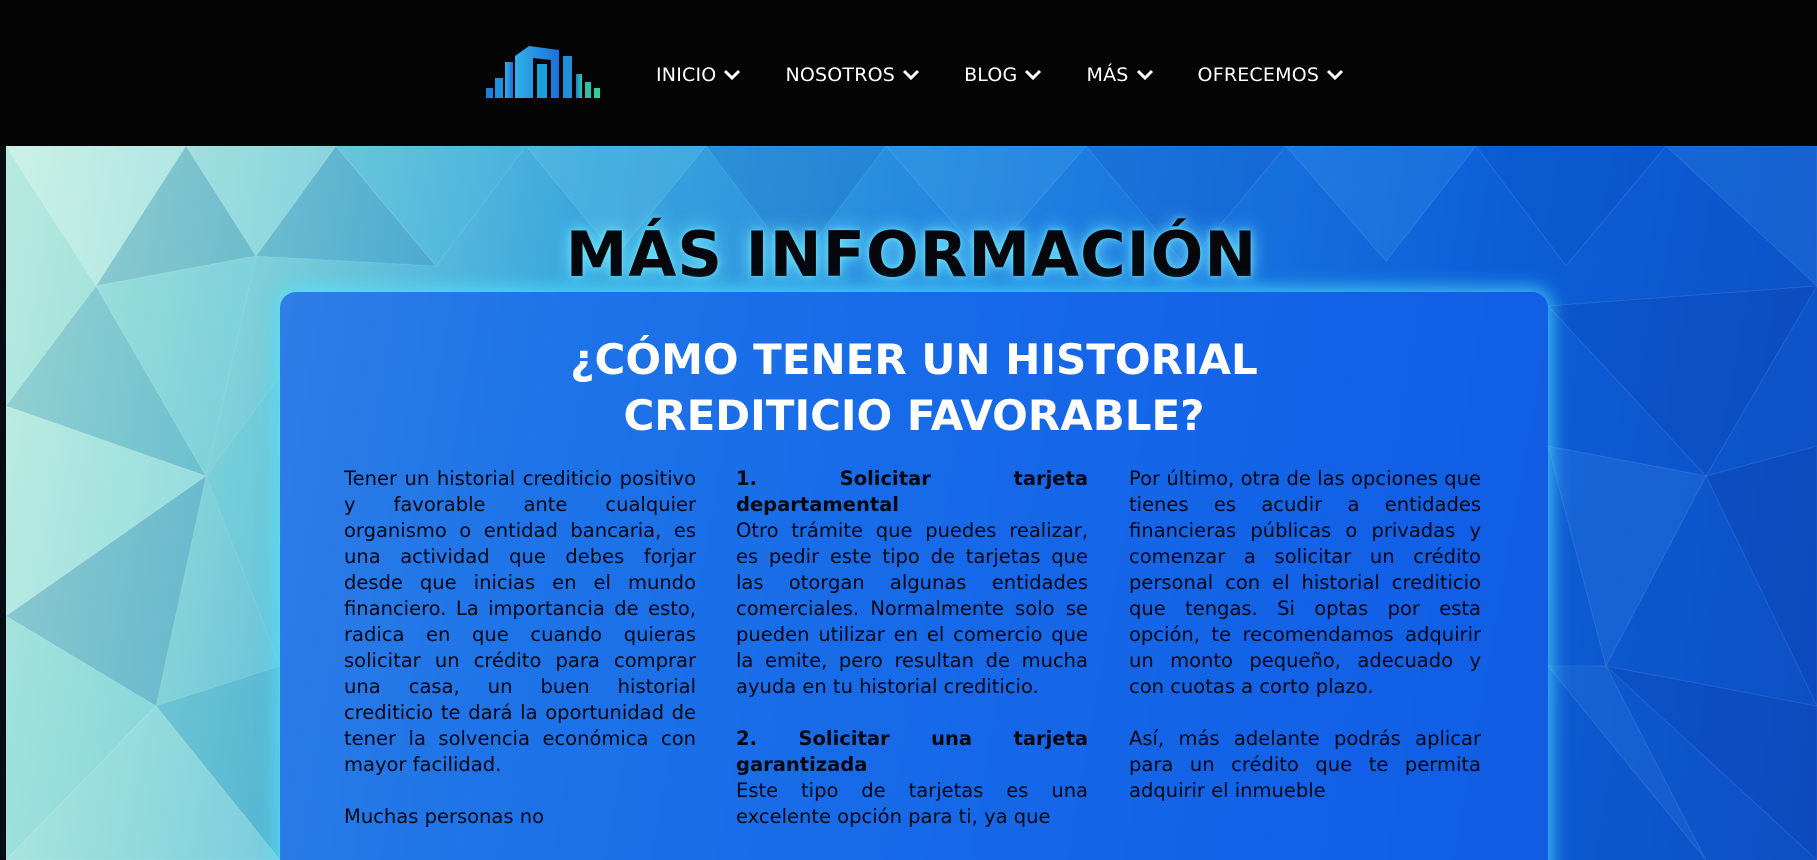 This screenshot has width=1817, height=860. What do you see at coordinates (1258, 75) in the screenshot?
I see `menu-item-label: OFRECEMOS` at bounding box center [1258, 75].